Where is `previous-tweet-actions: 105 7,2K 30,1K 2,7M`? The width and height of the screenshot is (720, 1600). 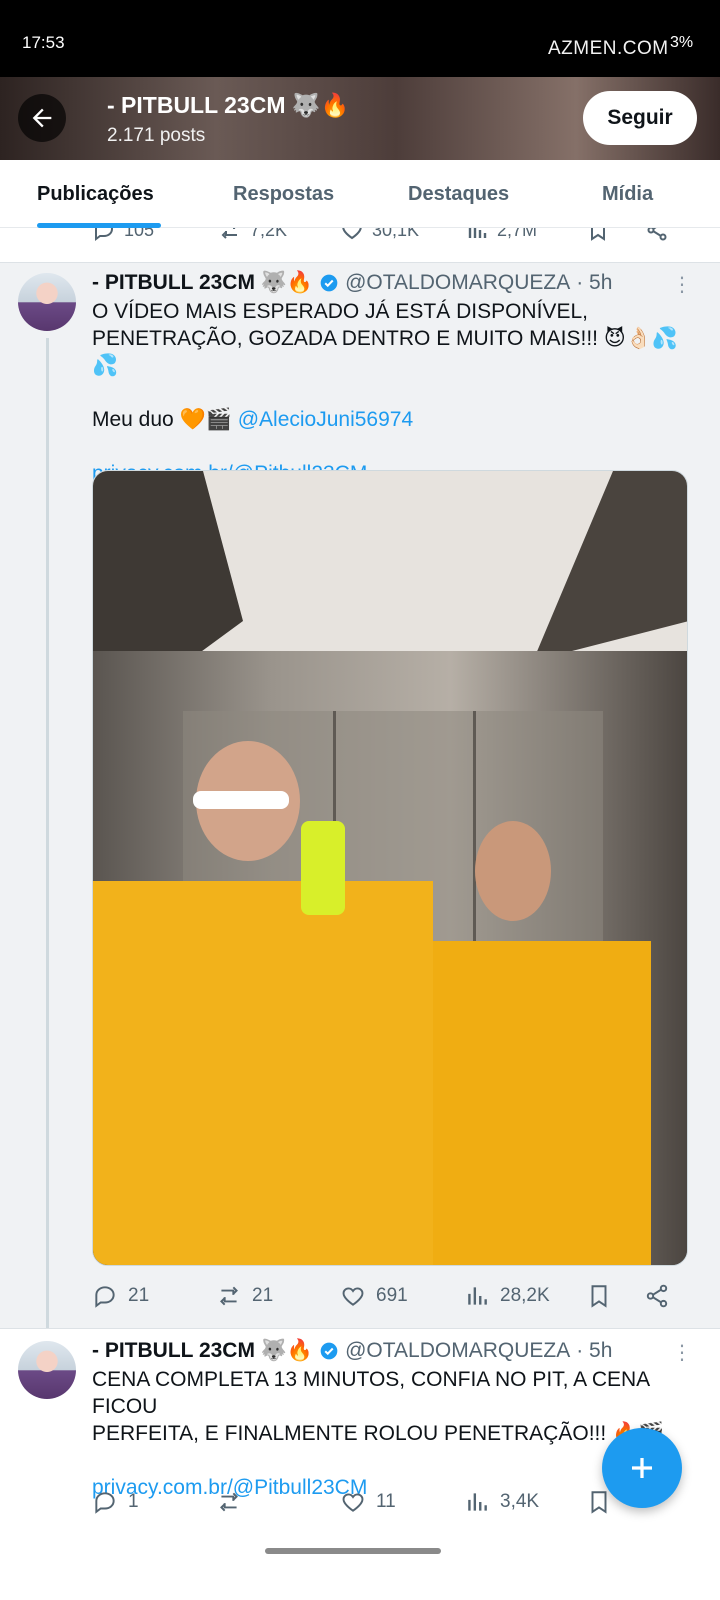
previous-tweet-actions: 105 7,2K 30,1K 2,7M is located at coordinates (360, 245).